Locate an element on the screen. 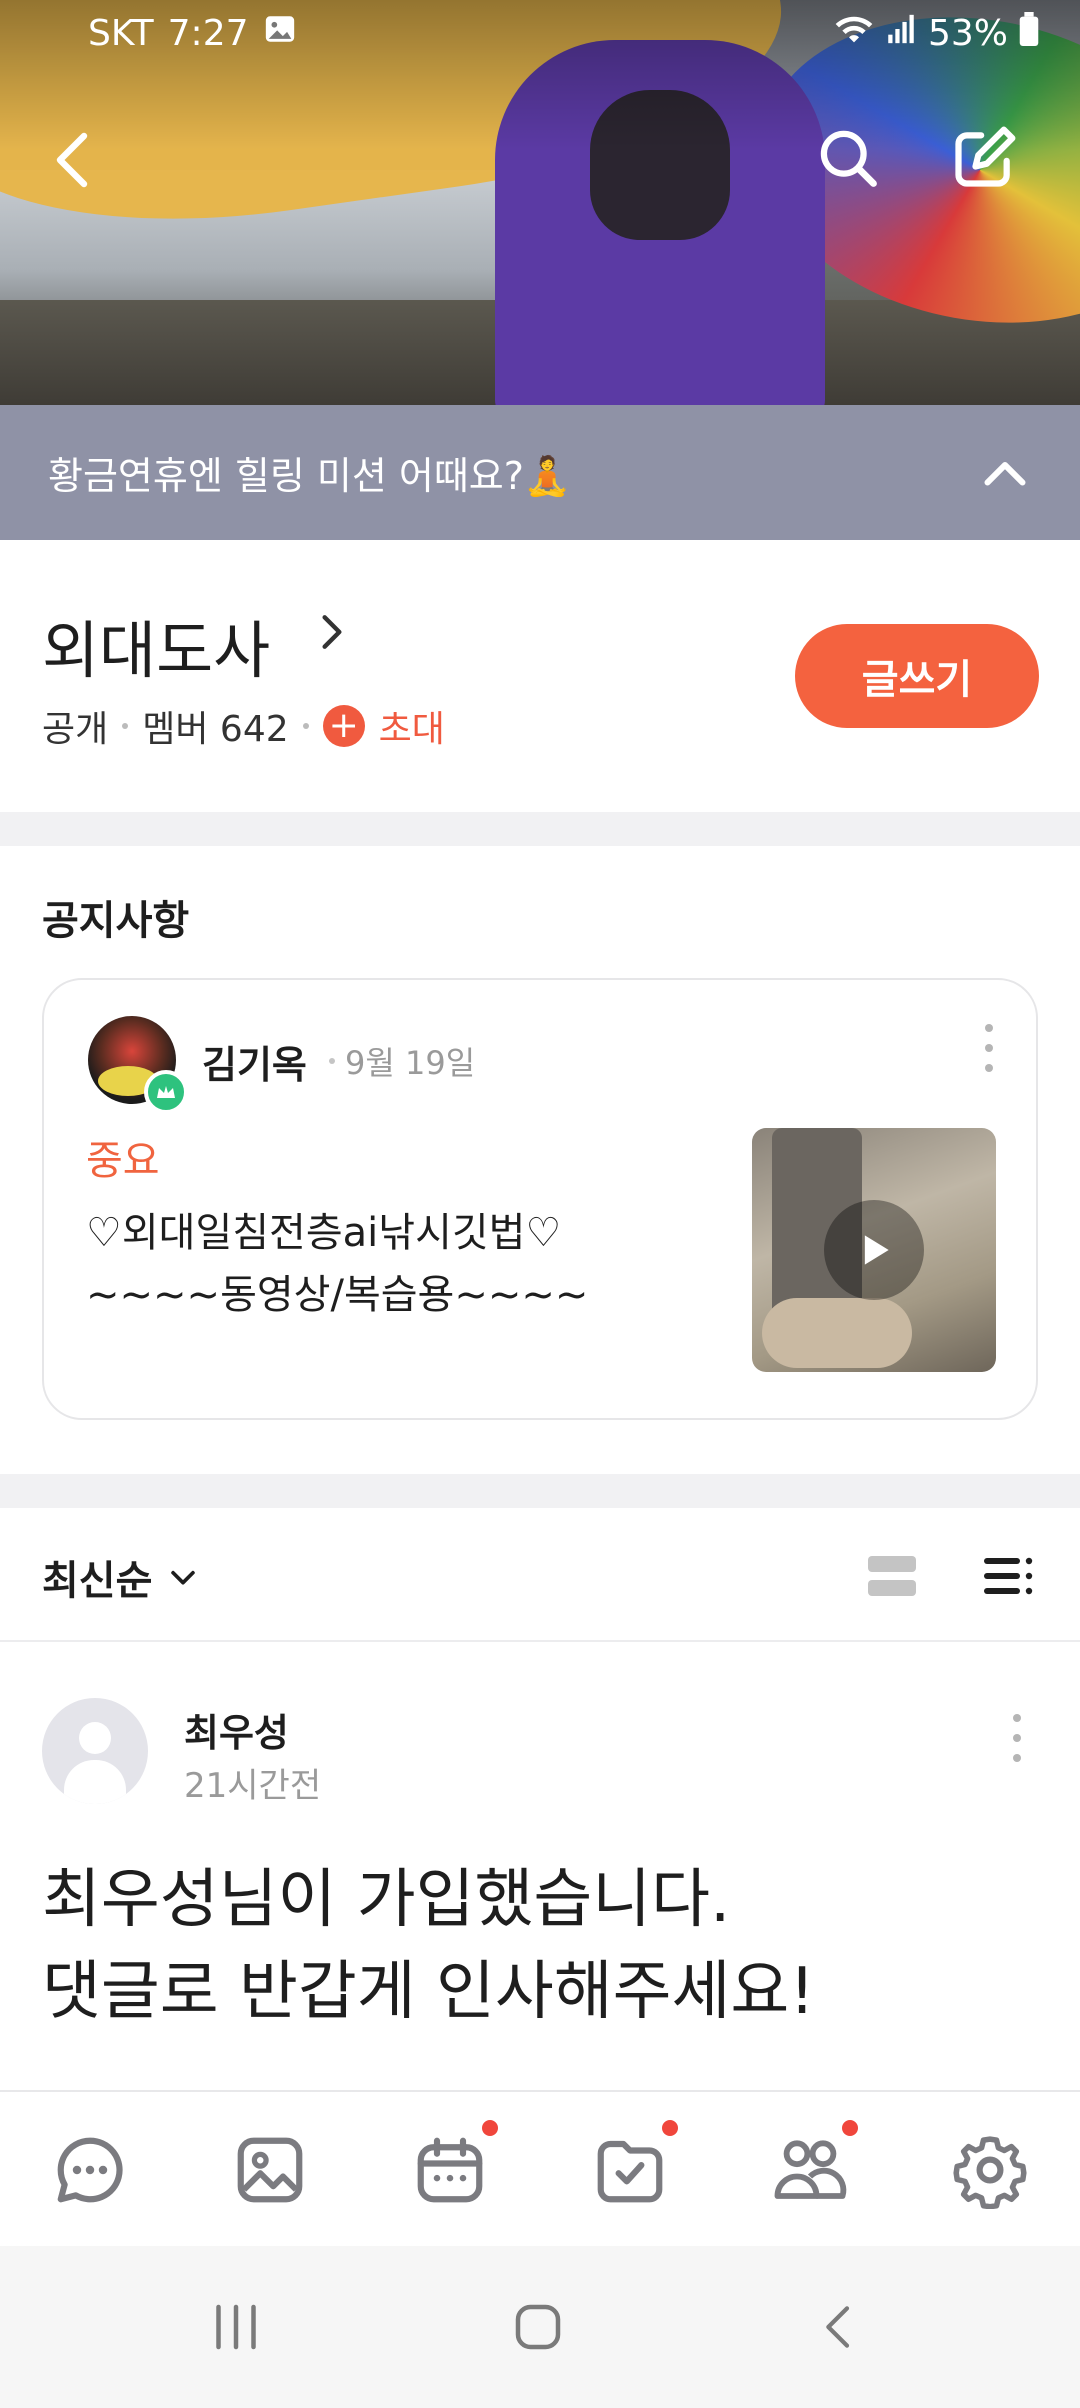 Image resolution: width=1080 pixels, height=2408 pixels. search-button is located at coordinates (848, 158).